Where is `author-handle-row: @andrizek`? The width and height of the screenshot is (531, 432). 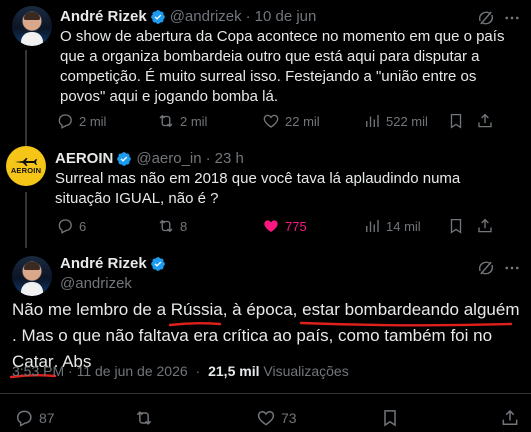
author-handle-row: @andrizek is located at coordinates (96, 284).